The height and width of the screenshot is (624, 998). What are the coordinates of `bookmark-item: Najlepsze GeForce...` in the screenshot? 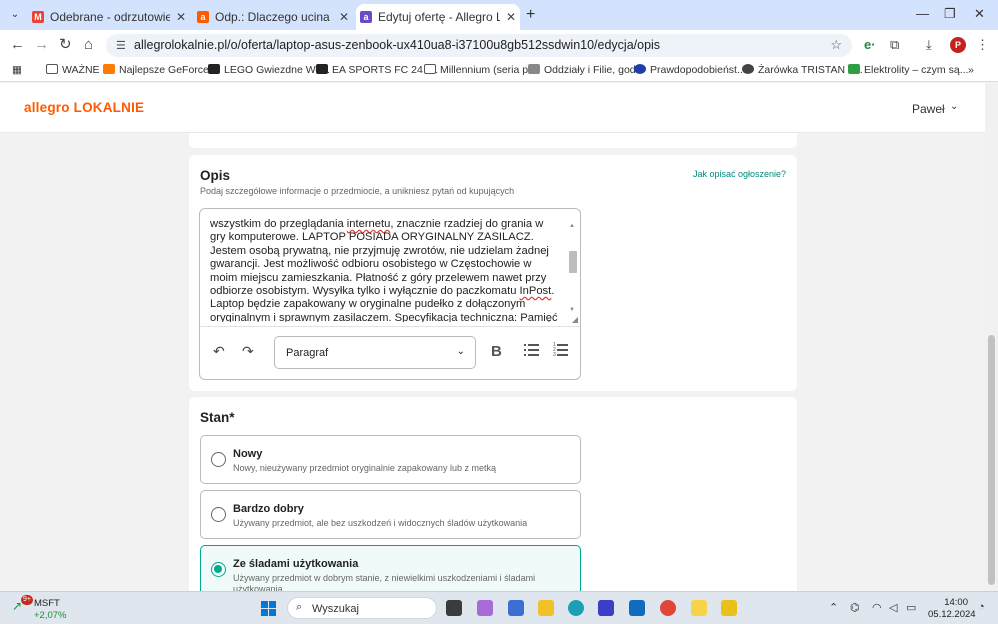 It's located at (160, 70).